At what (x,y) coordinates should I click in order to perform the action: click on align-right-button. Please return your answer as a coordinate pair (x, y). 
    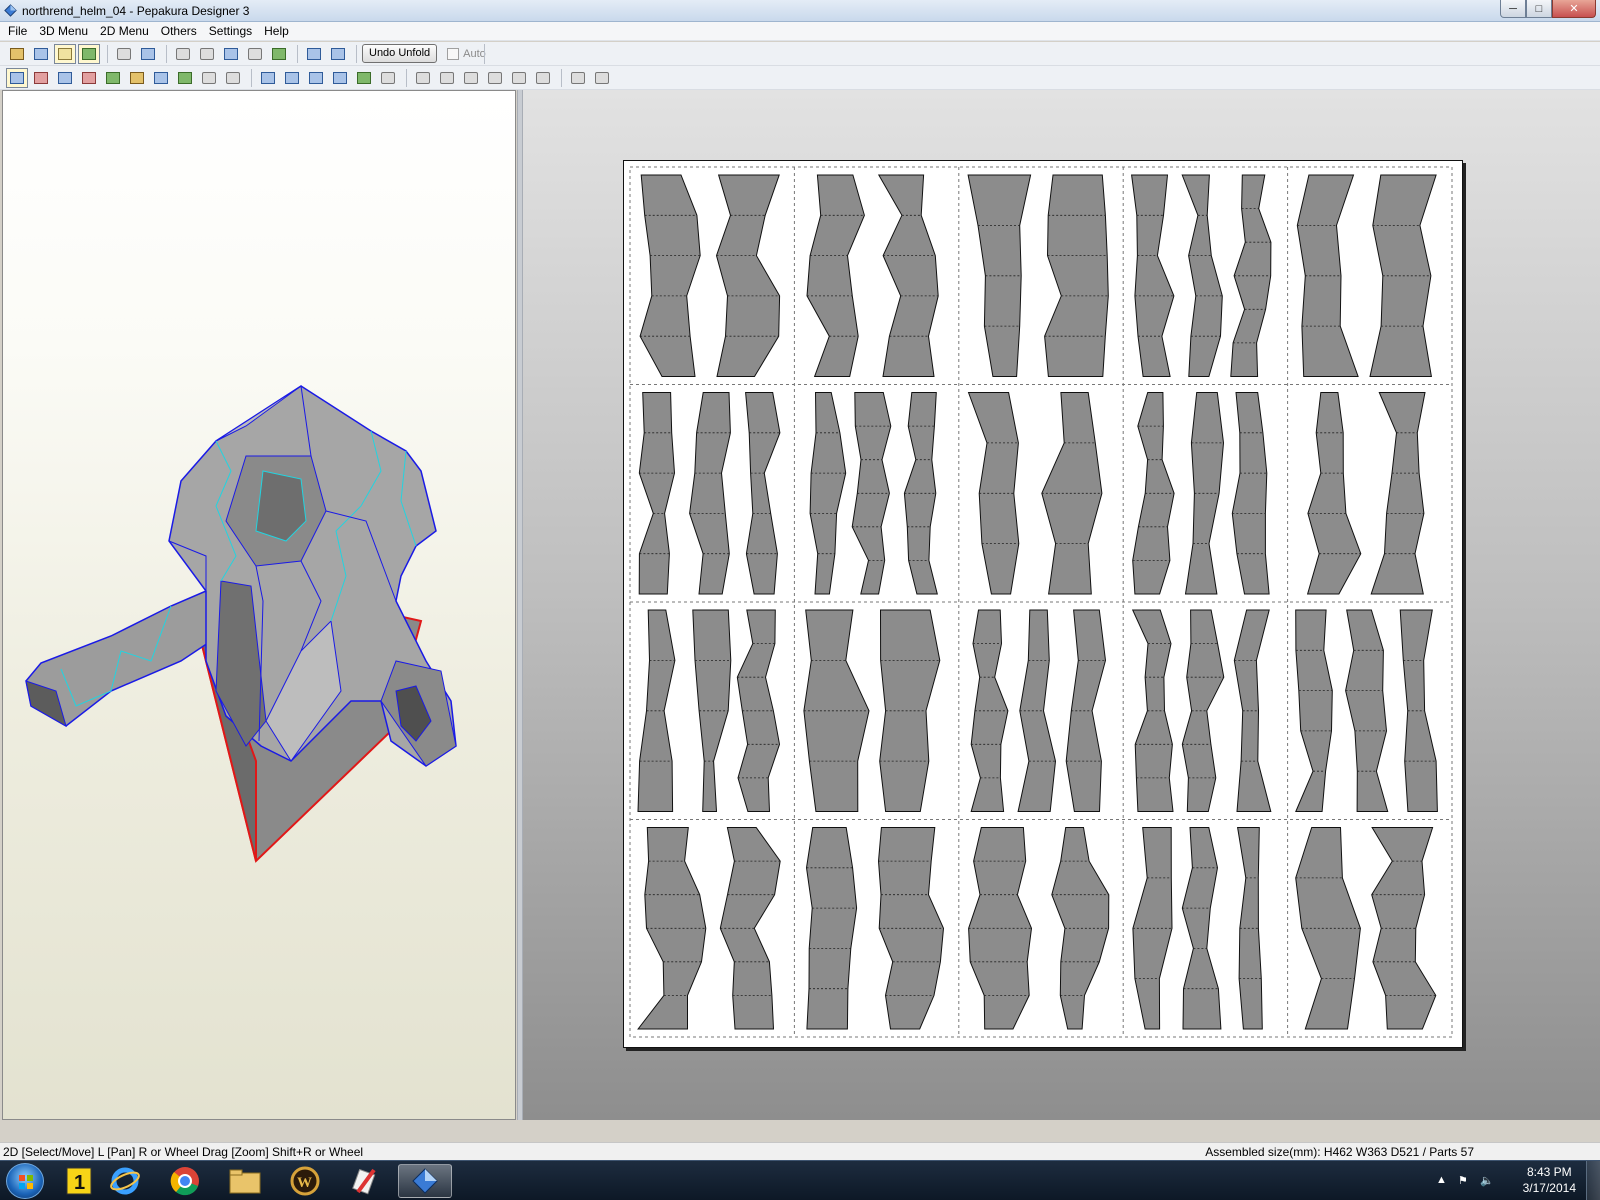
    Looking at the image, I should click on (471, 78).